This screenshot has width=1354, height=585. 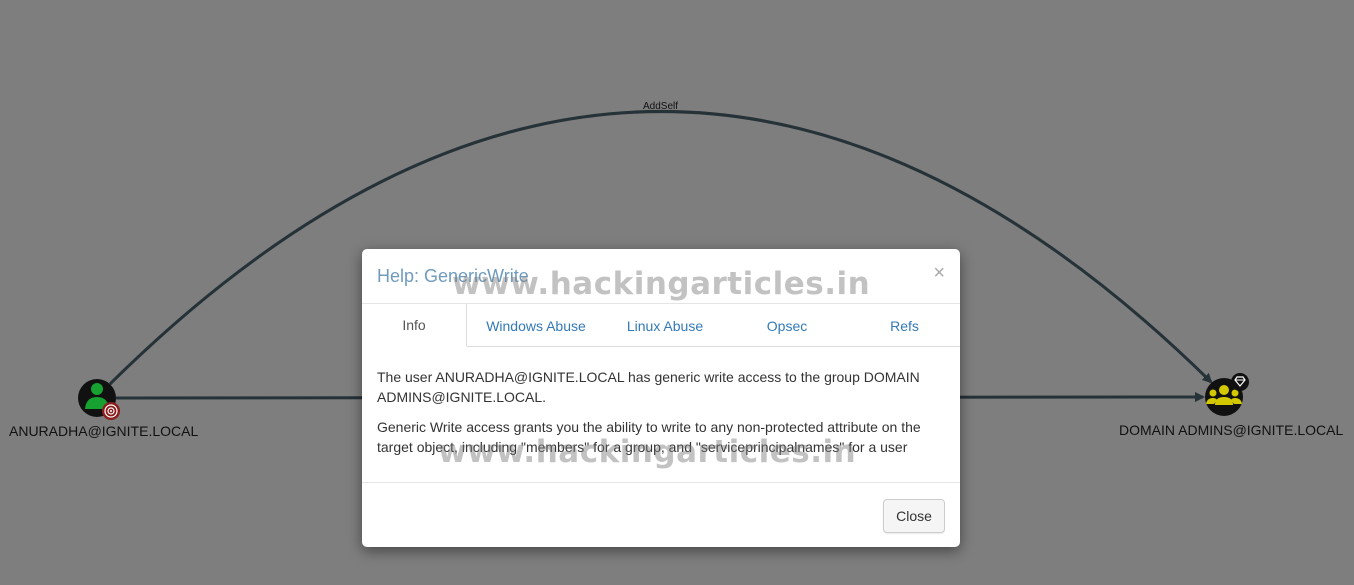 What do you see at coordinates (99, 399) in the screenshot?
I see `source-user-node` at bounding box center [99, 399].